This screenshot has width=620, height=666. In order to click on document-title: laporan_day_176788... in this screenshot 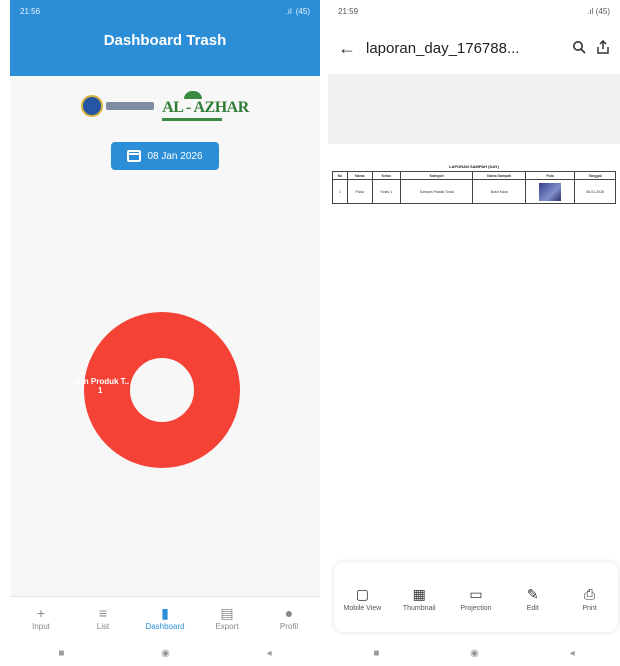, I will do `click(443, 48)`.